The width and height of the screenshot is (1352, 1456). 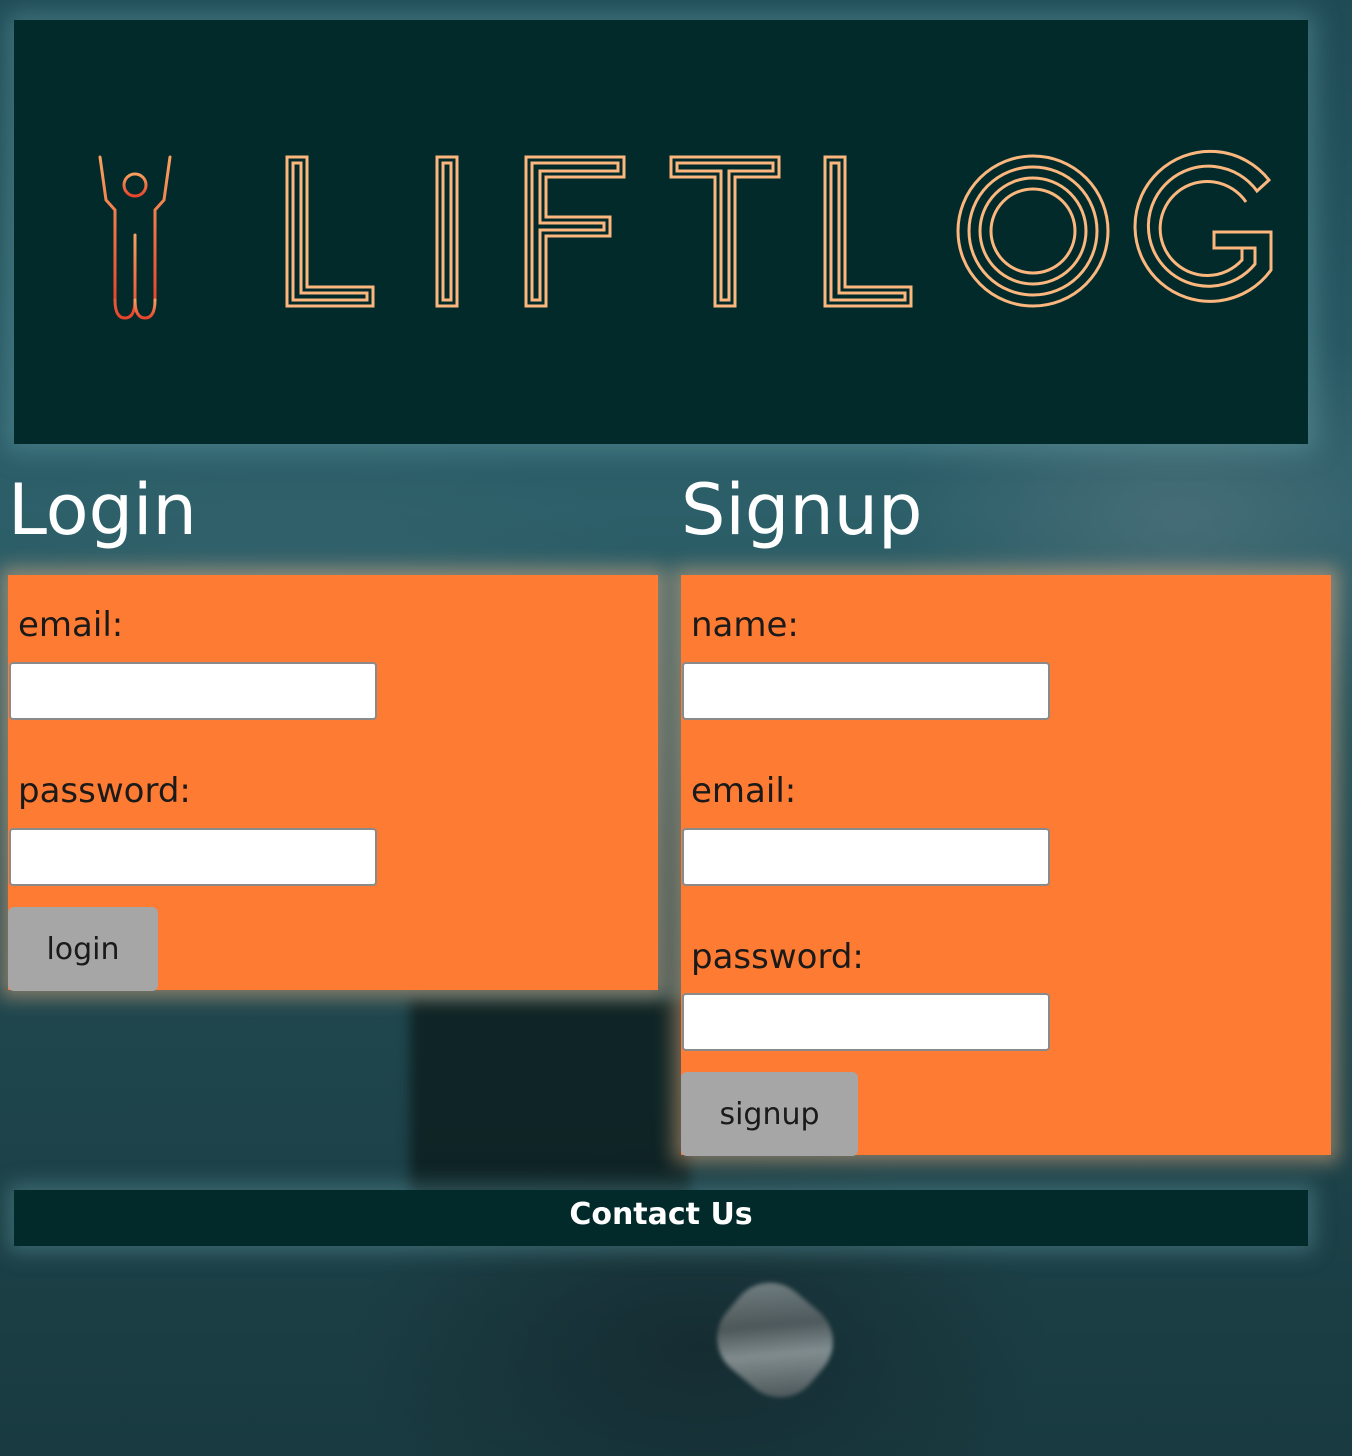 I want to click on weightlifter-icon, so click(x=136, y=232).